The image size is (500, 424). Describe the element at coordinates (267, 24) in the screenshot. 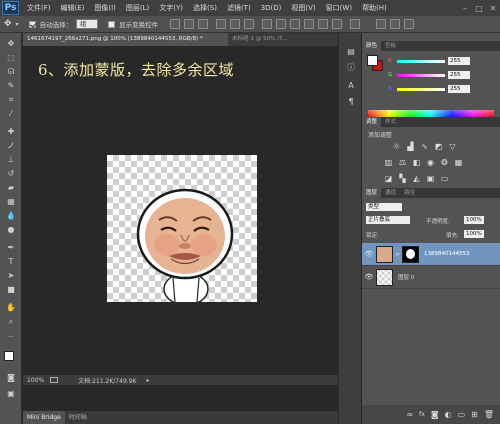

I see `distribute-top-icon` at that location.